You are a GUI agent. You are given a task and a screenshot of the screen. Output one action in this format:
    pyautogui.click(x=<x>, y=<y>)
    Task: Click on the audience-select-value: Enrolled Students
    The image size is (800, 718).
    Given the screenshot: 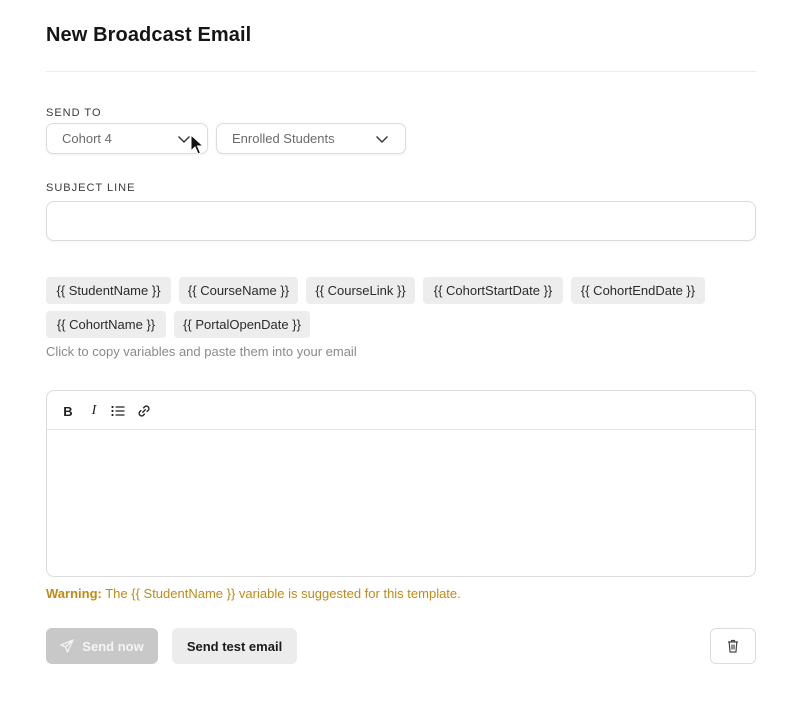 What is the action you would take?
    pyautogui.click(x=283, y=138)
    